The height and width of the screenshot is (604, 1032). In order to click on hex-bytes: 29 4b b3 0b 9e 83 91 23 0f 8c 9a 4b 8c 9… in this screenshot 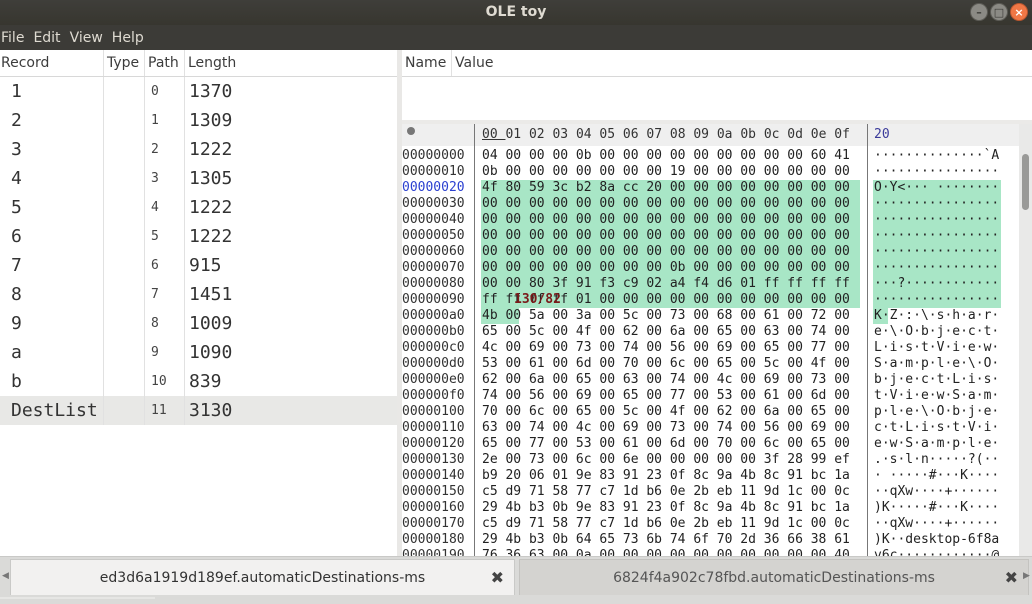, I will do `click(672, 507)`.